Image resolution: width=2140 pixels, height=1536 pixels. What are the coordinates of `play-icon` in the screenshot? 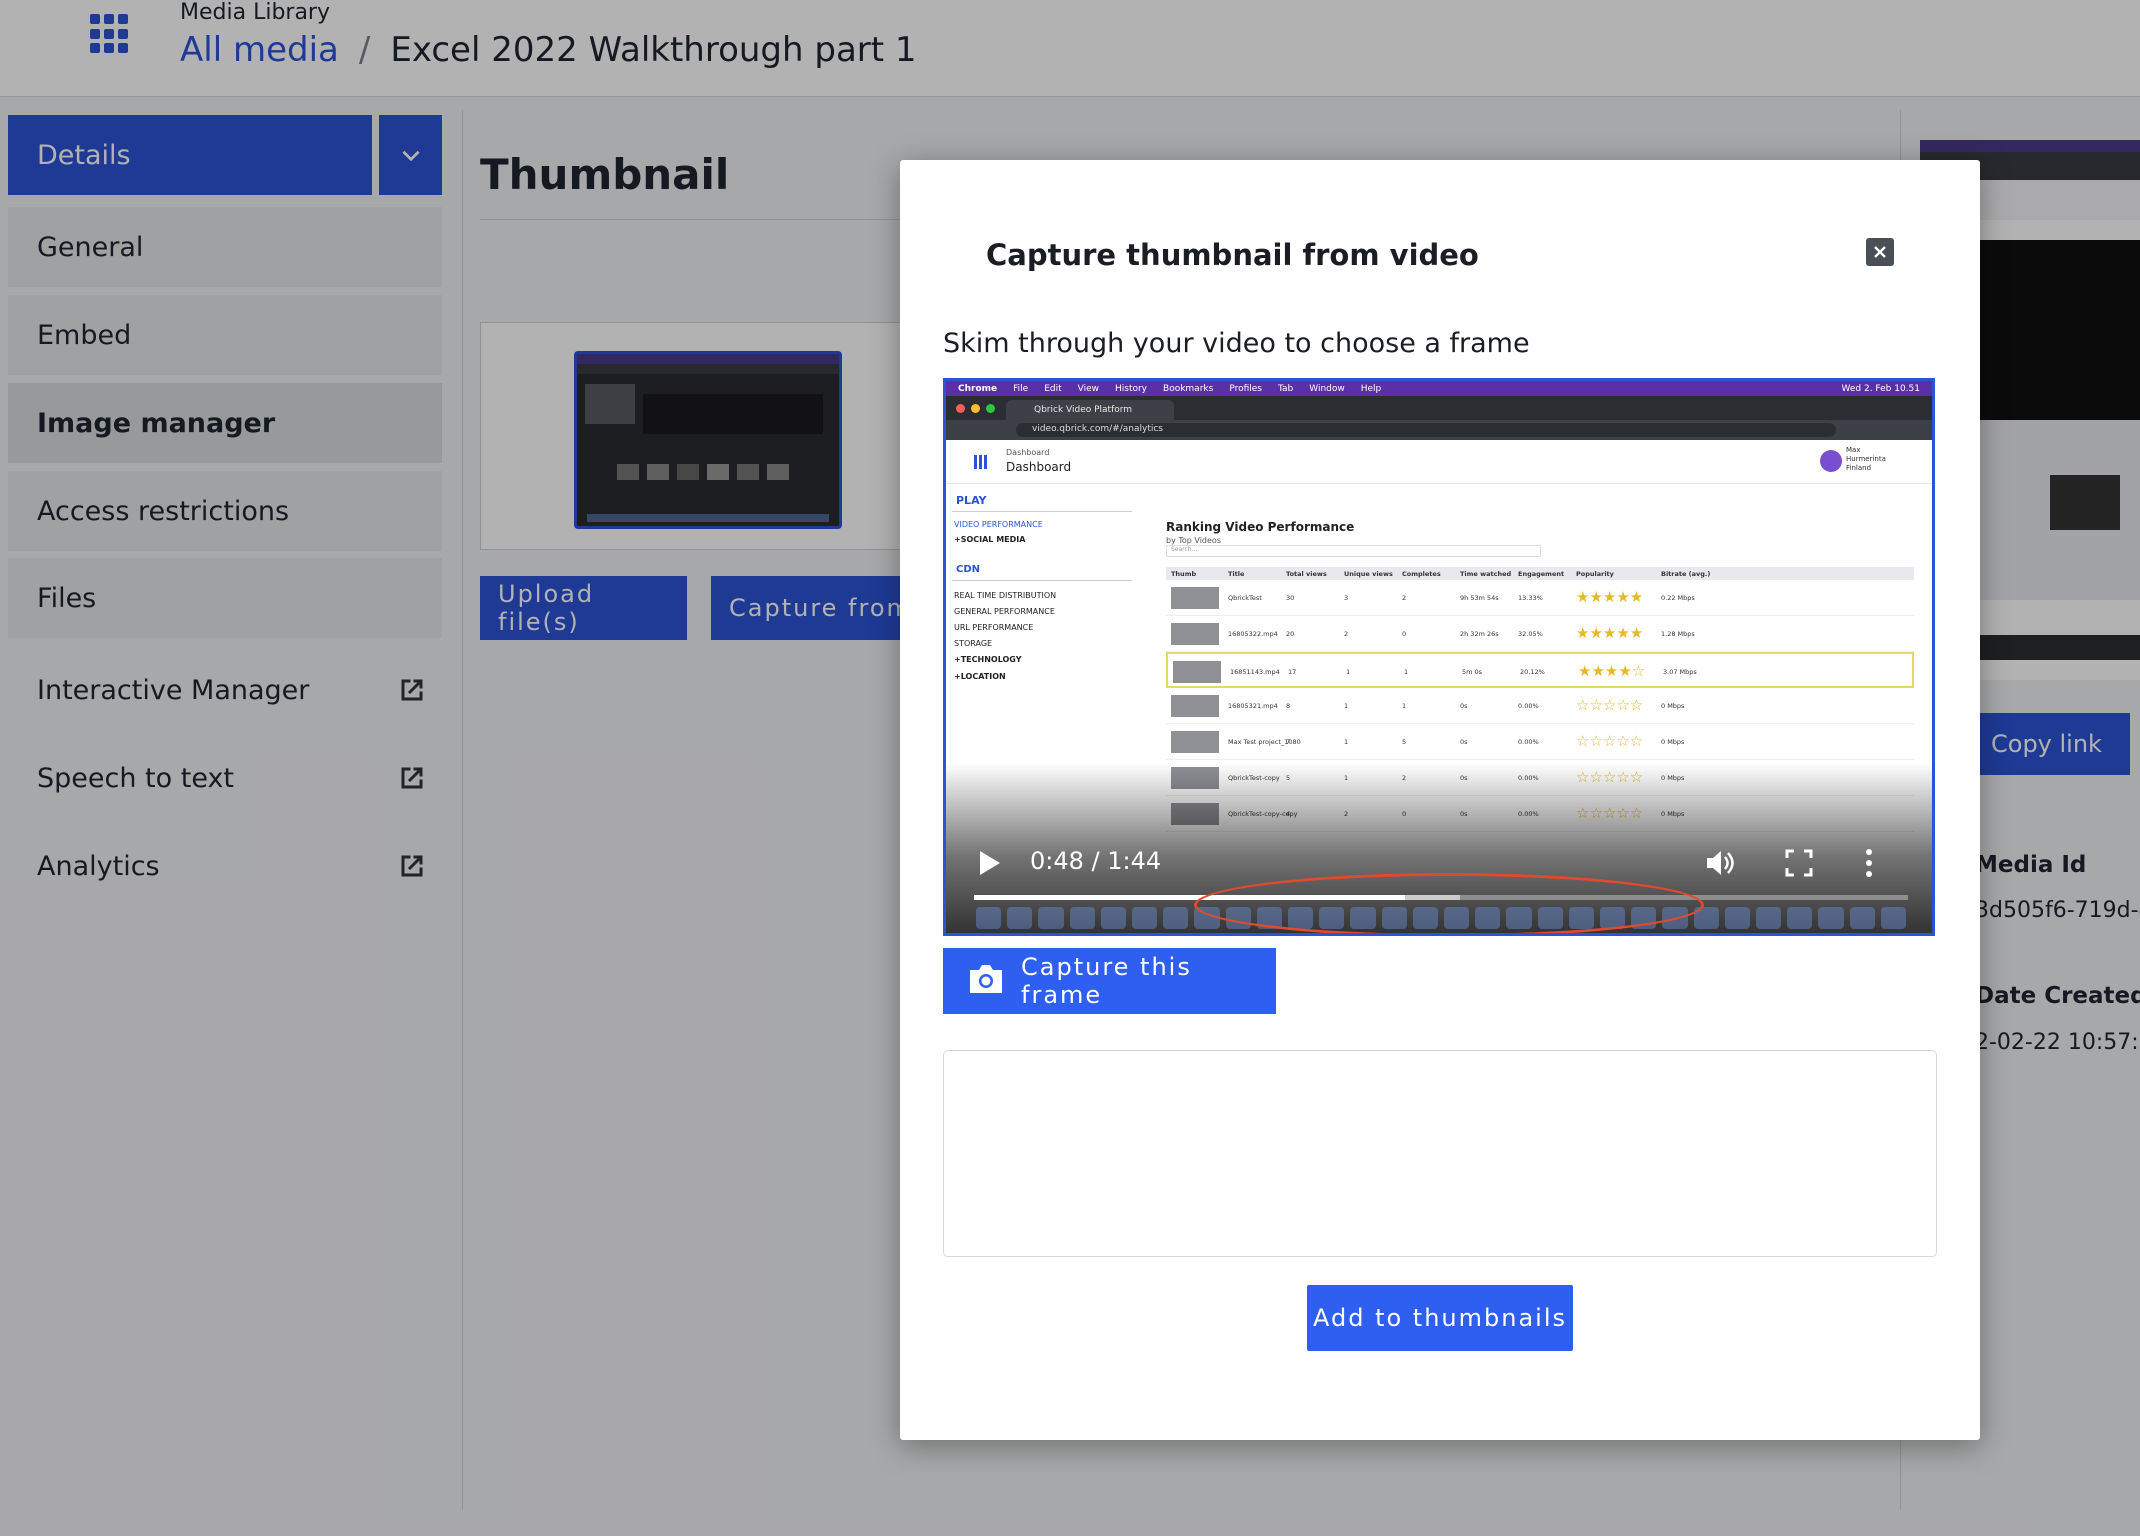 It's located at (989, 863).